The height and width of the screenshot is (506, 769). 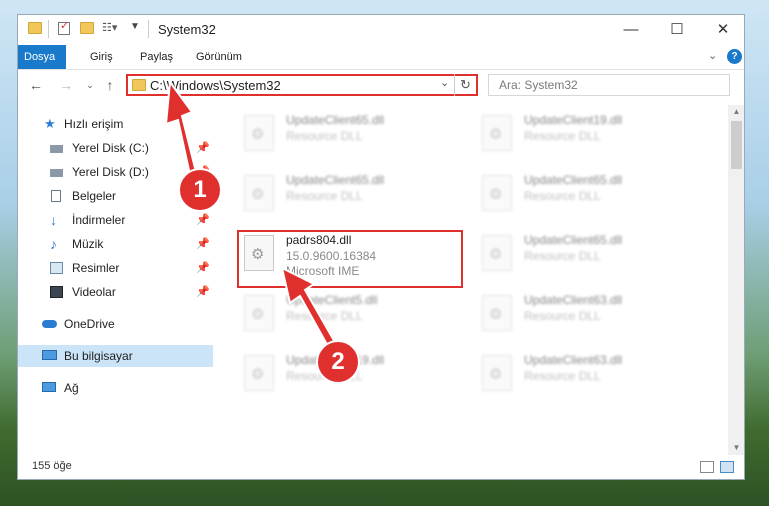 I want to click on arrow-2-icon, so click(x=309, y=309).